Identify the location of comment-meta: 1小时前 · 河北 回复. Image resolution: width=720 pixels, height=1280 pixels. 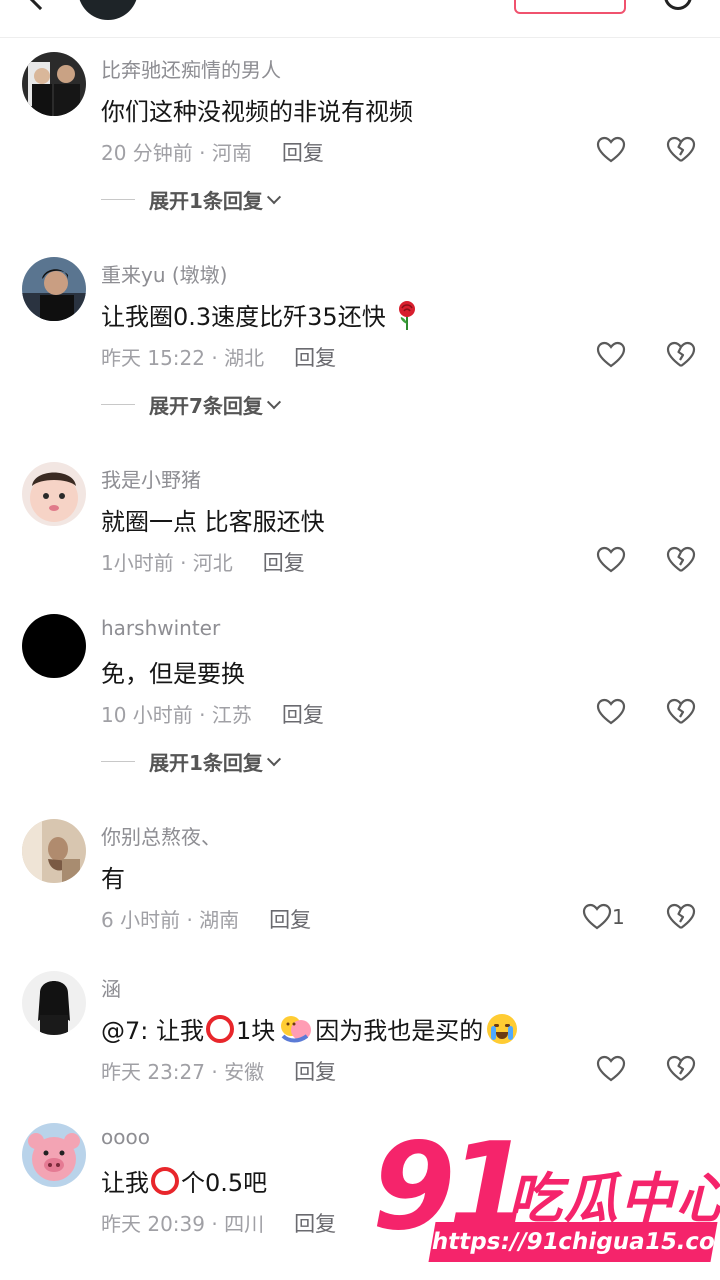
(203, 562).